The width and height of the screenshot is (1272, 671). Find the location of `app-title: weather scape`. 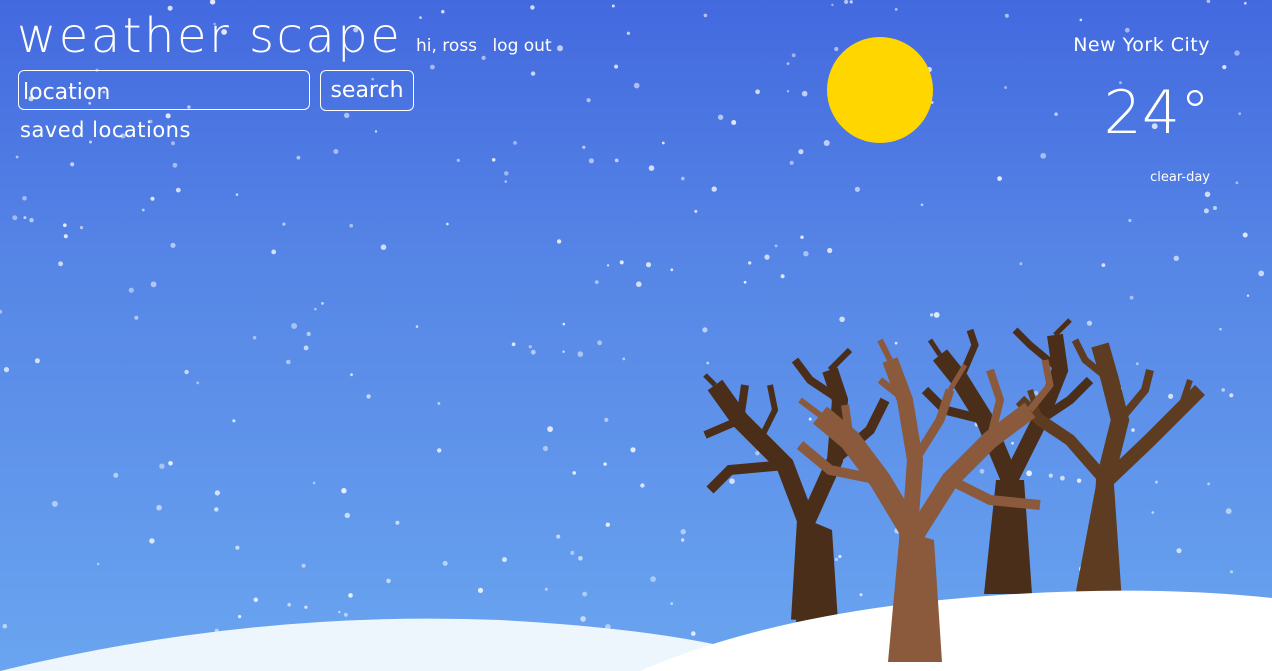

app-title: weather scape is located at coordinates (210, 36).